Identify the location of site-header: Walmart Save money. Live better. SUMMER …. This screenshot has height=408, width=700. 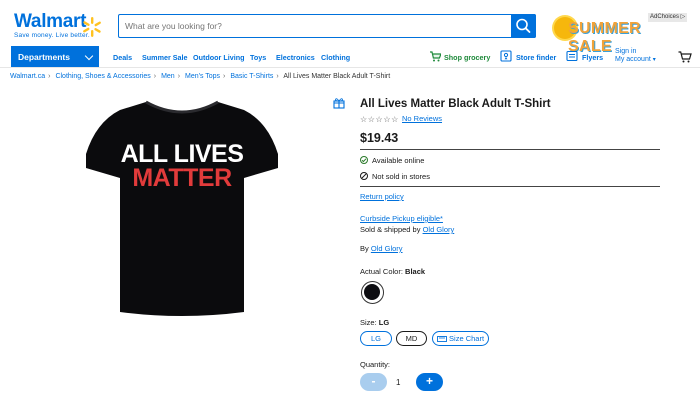
(350, 27).